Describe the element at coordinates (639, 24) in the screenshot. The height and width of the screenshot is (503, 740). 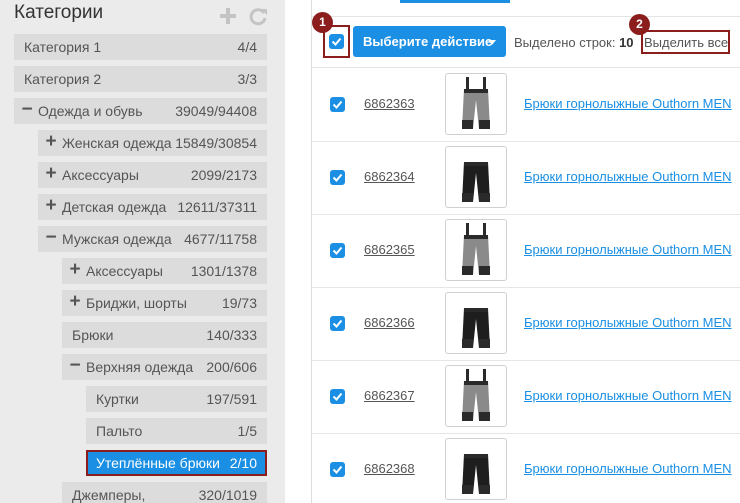
I see `callout-badge-2: 2` at that location.